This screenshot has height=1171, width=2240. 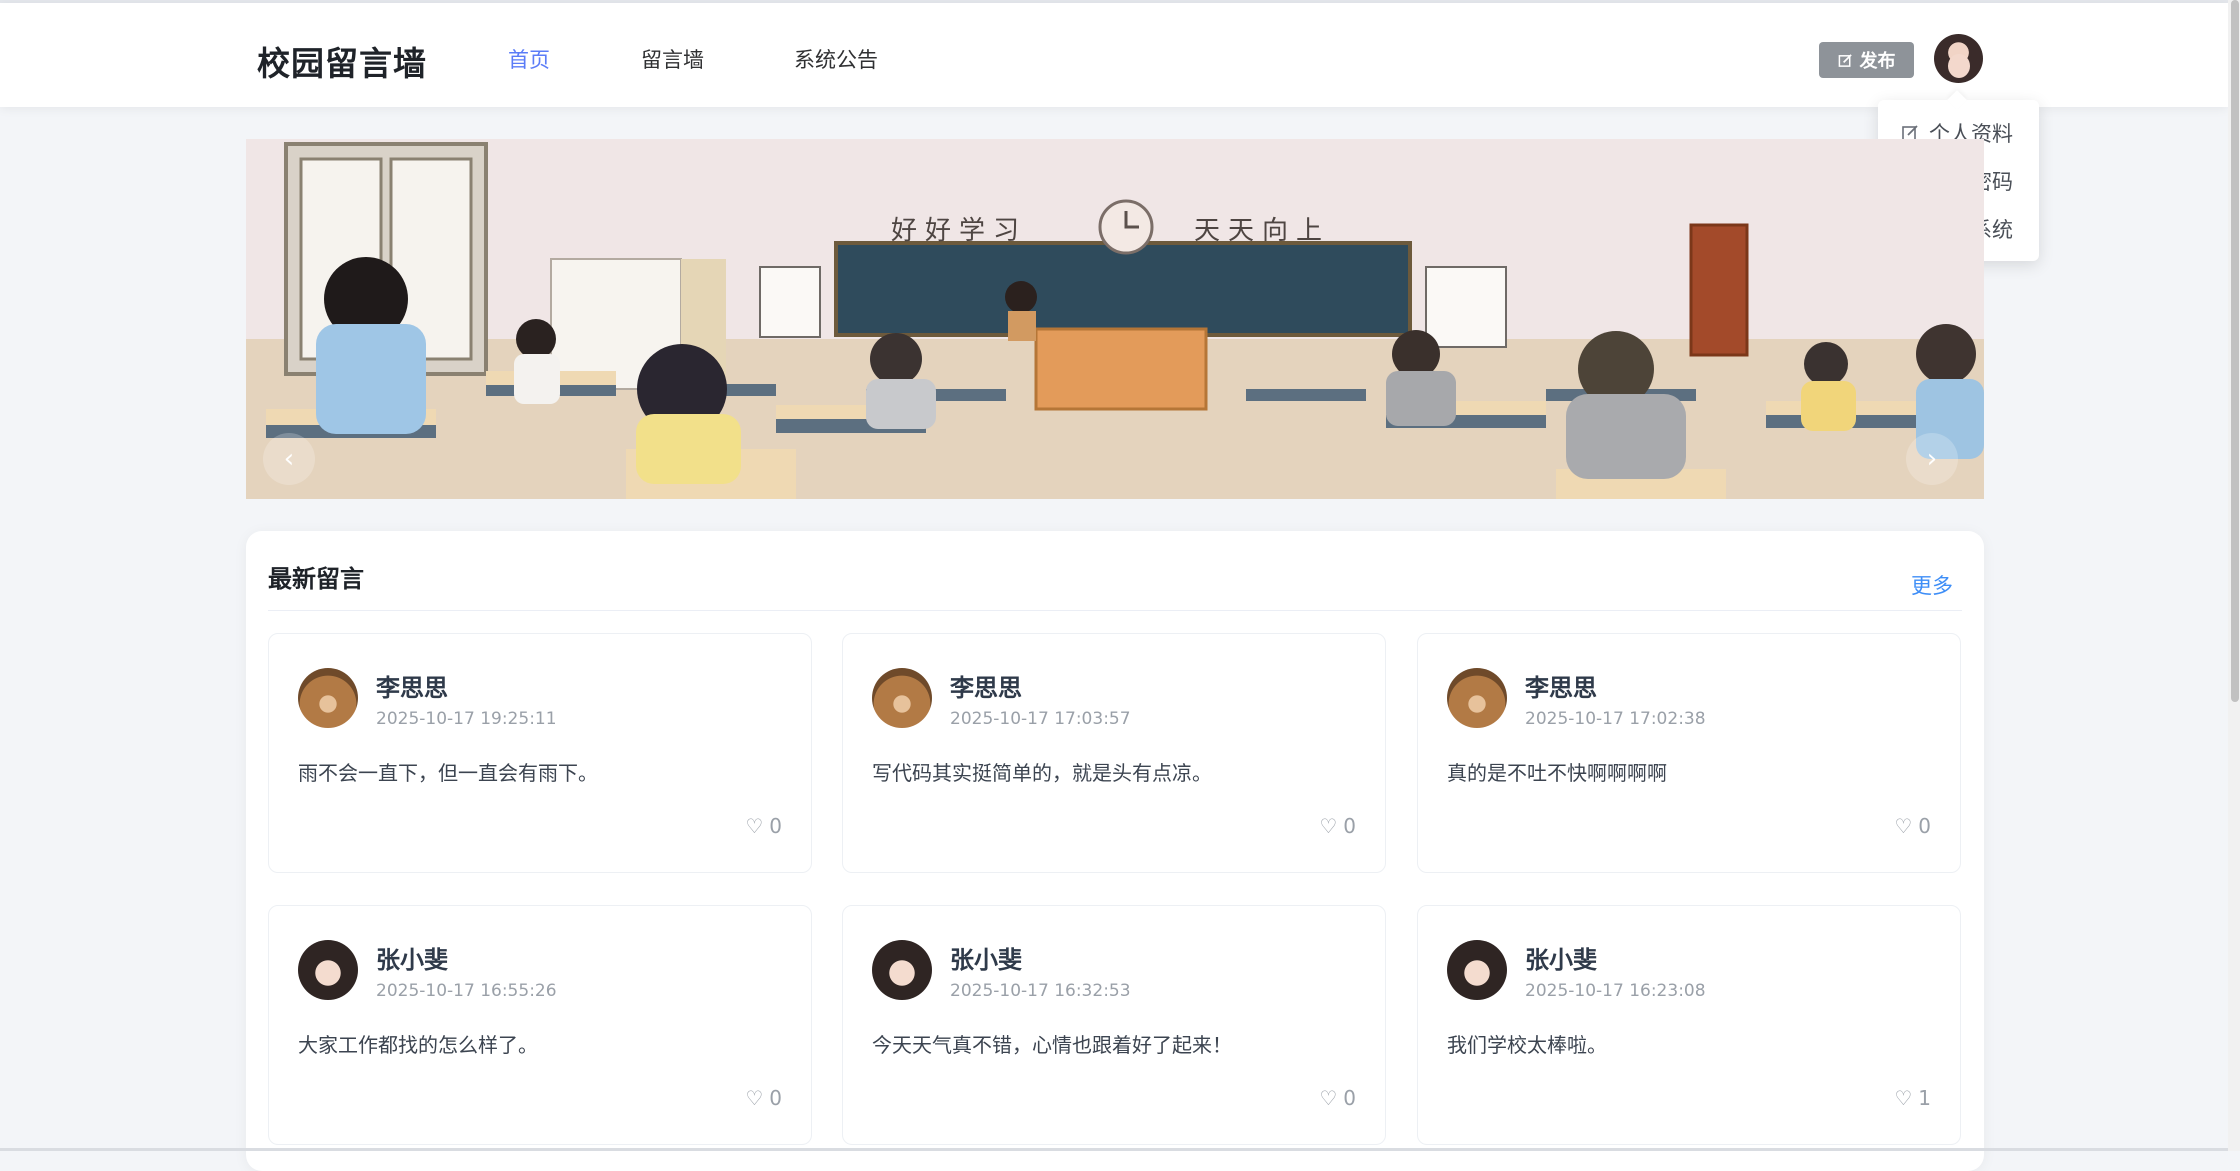 What do you see at coordinates (1114, 55) in the screenshot?
I see `top-navbar: 校园留言墙 首页 留言墙 系统公告 发布` at bounding box center [1114, 55].